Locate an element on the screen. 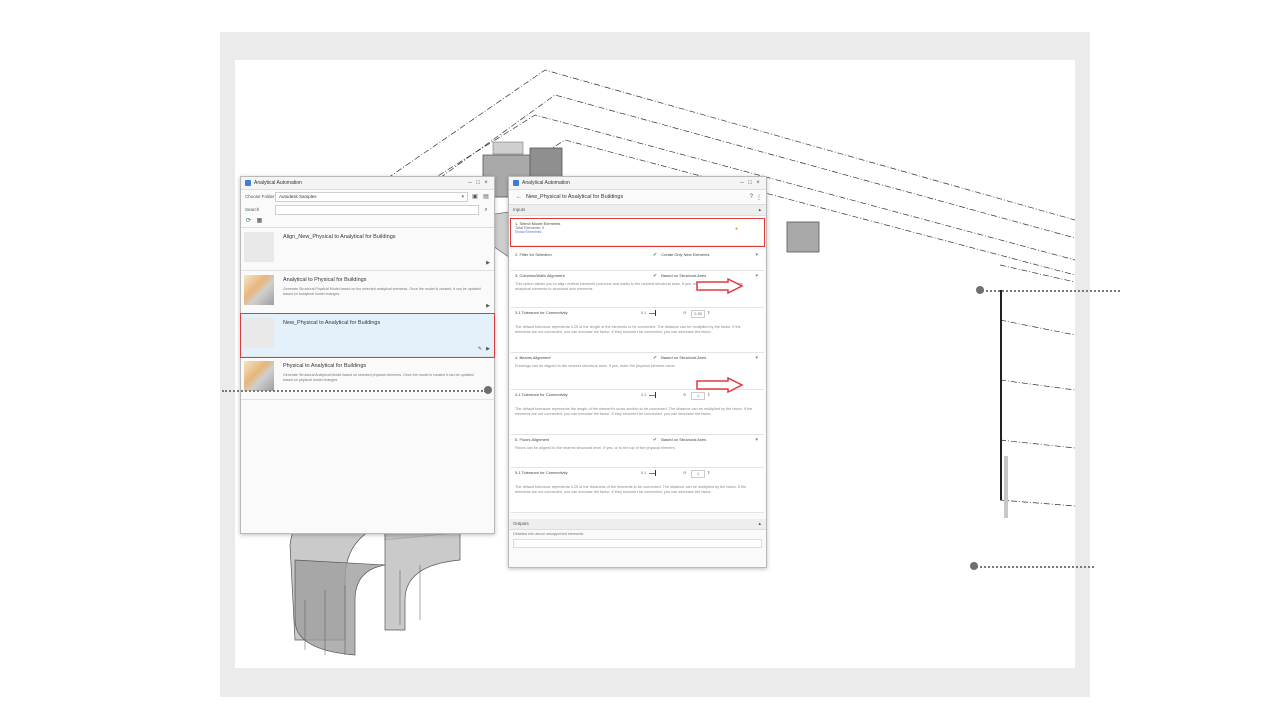 The height and width of the screenshot is (720, 1280). choose-folder-row: Choose Folder Autodesk Samples ▾ ▣ ▤ is located at coordinates (367, 196).